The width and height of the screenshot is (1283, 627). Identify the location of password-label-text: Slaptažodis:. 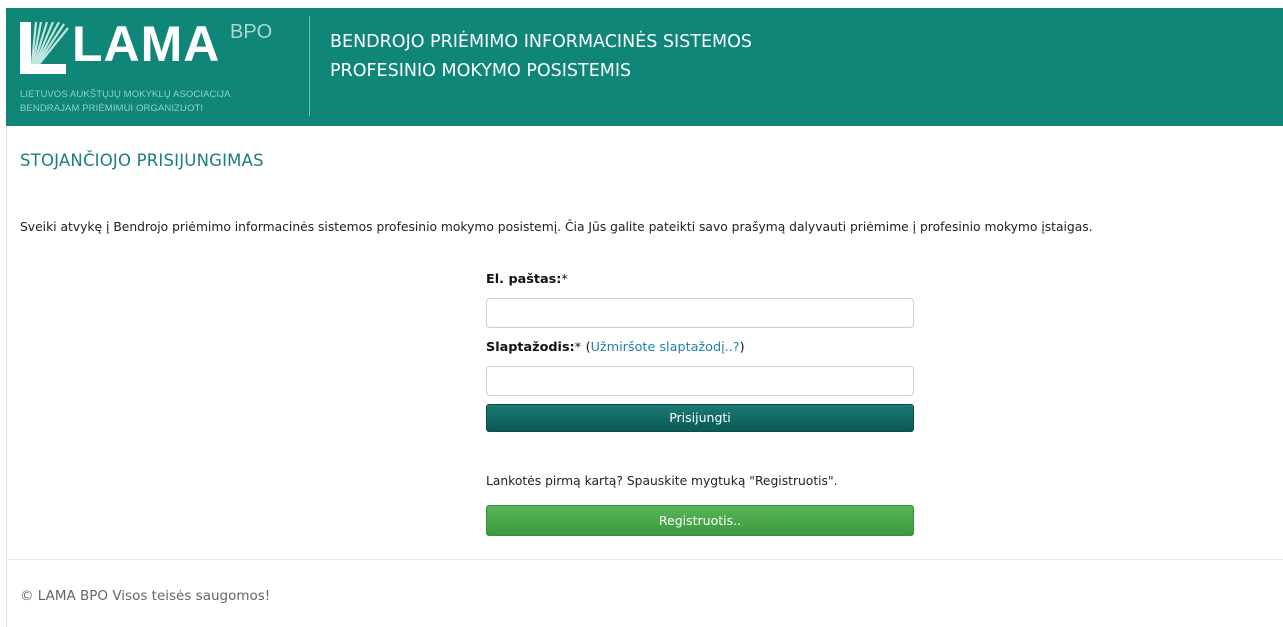
(530, 347).